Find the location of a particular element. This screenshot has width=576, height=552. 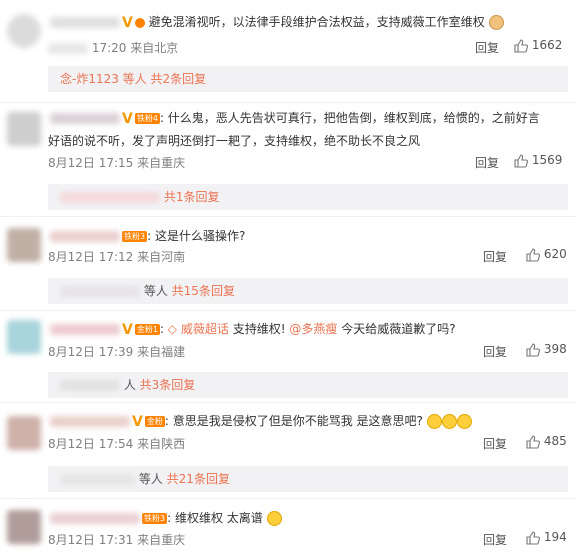

replies-box: 等人 共15条回复 is located at coordinates (308, 291).